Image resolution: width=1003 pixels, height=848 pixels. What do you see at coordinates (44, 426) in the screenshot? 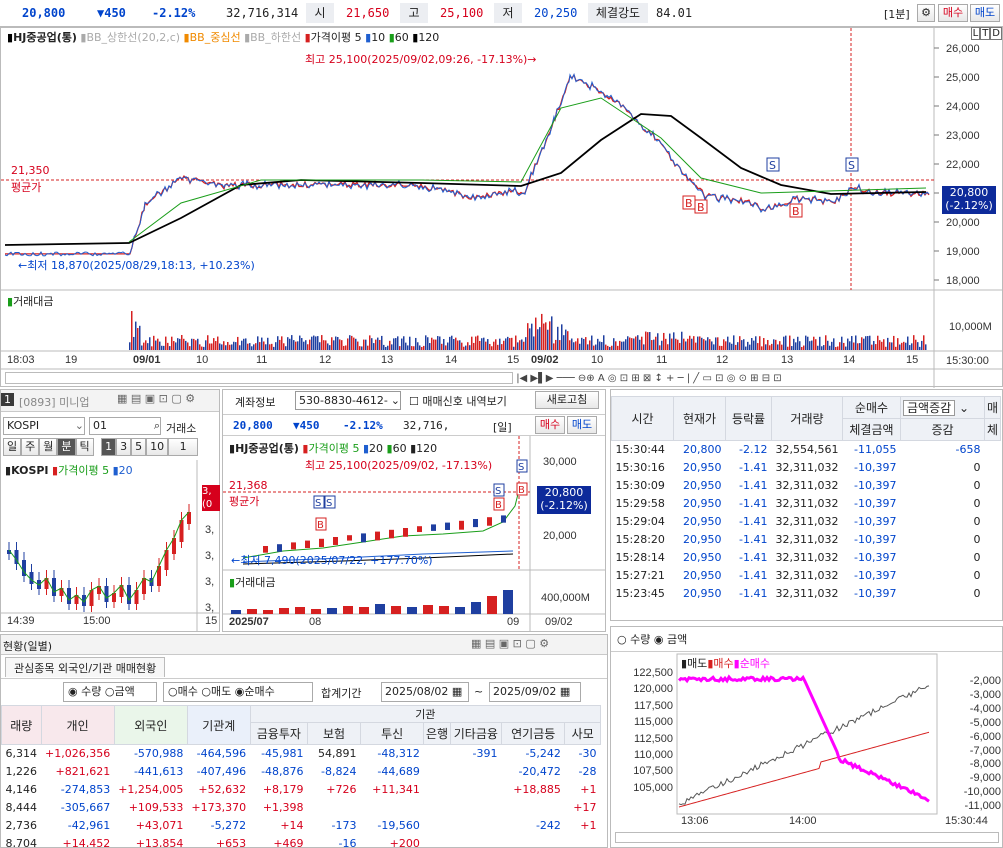
I see `mini-index-select: KOSPI ⌄` at bounding box center [44, 426].